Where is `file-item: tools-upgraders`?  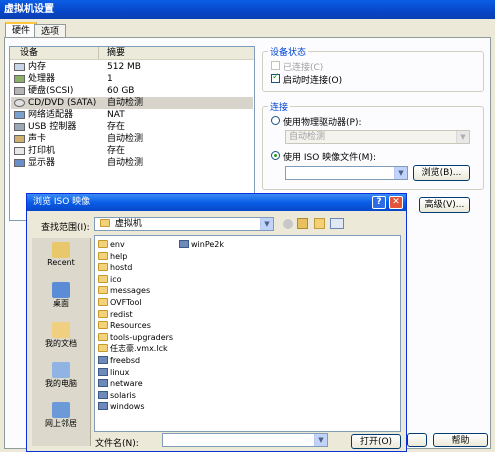 file-item: tools-upgraders is located at coordinates (135, 337).